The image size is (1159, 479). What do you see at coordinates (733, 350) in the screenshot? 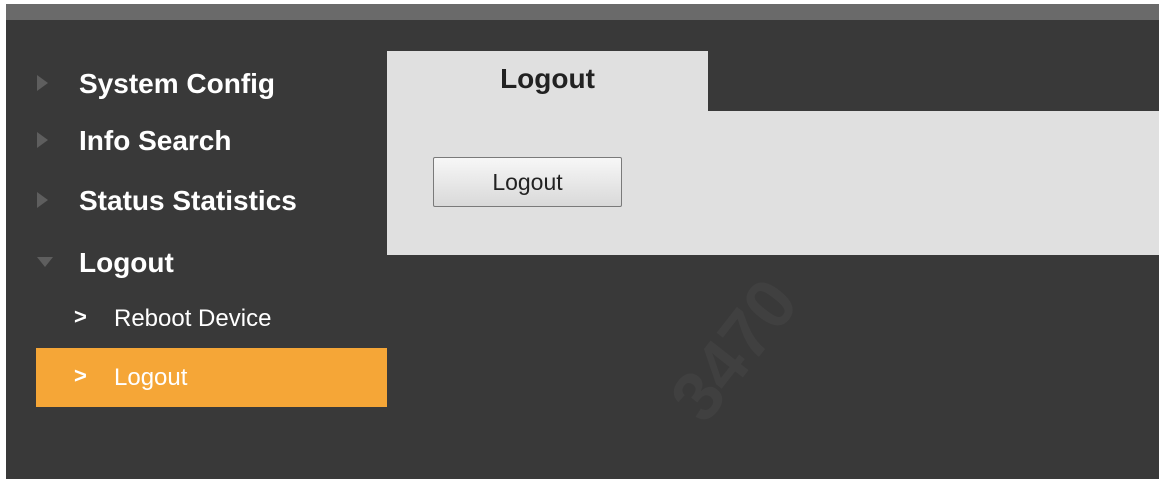
I see `watermark: 3470` at bounding box center [733, 350].